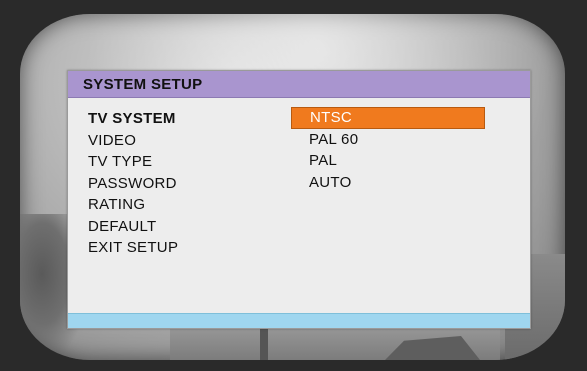 The image size is (587, 371). Describe the element at coordinates (299, 84) in the screenshot. I see `menu-title-bar: SYSTEM SETUP` at that location.